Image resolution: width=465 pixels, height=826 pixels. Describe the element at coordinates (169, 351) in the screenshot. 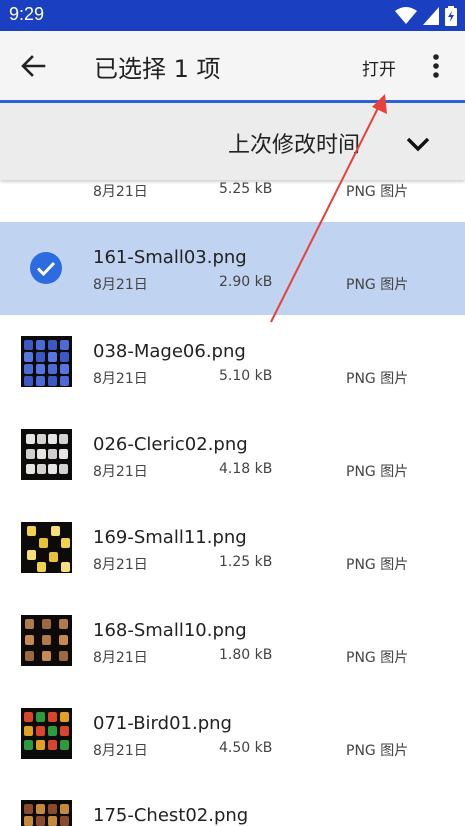

I see `file-name: 038-Mage06.png` at that location.